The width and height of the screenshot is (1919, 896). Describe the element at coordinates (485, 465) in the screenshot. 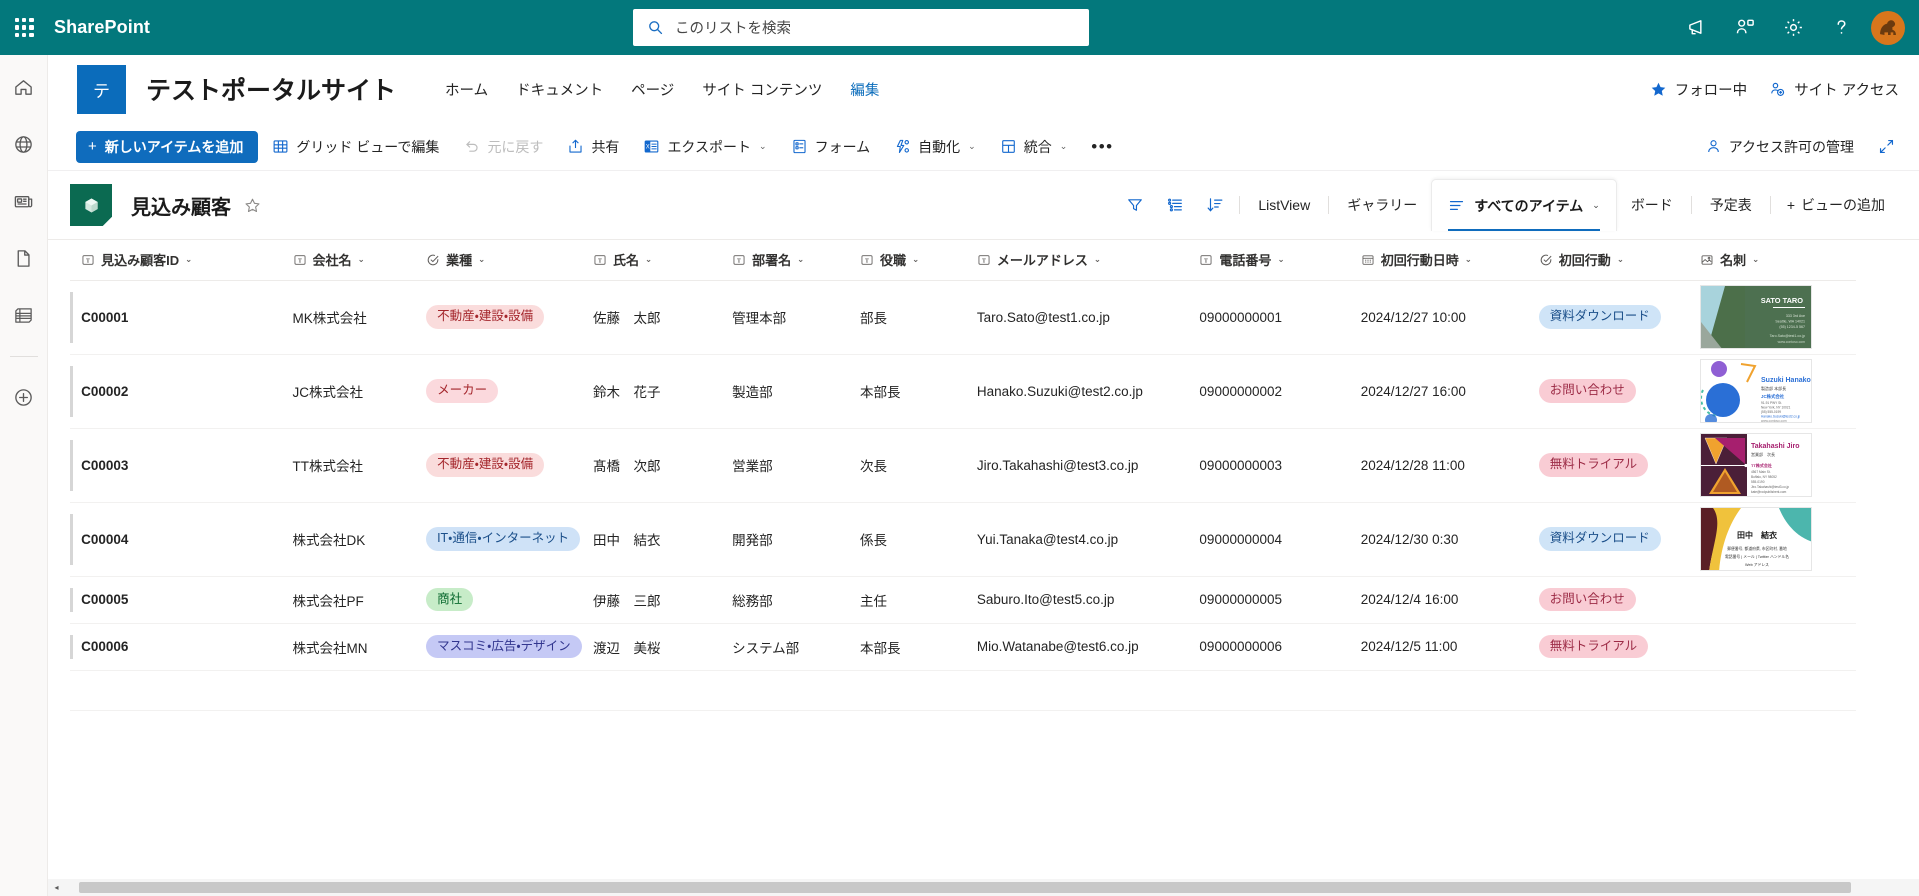

I see `industry-badge: 不動産・建設・設備` at that location.